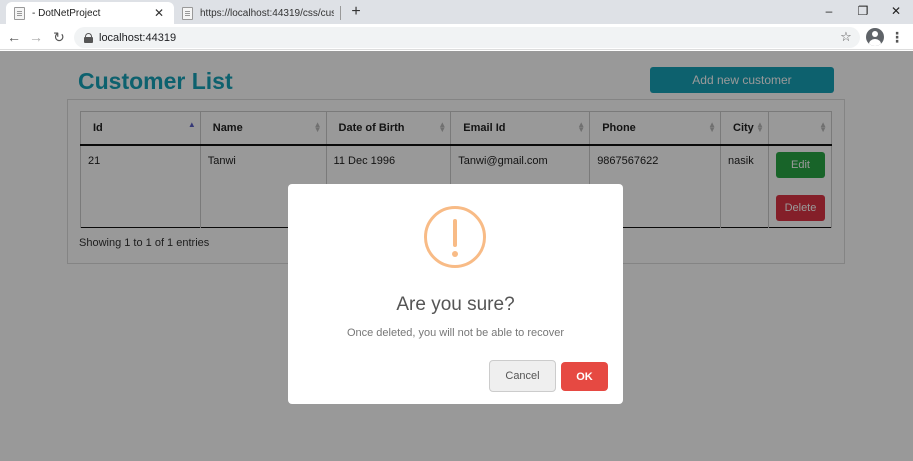 The width and height of the screenshot is (913, 461). I want to click on tab-separator, so click(340, 13).